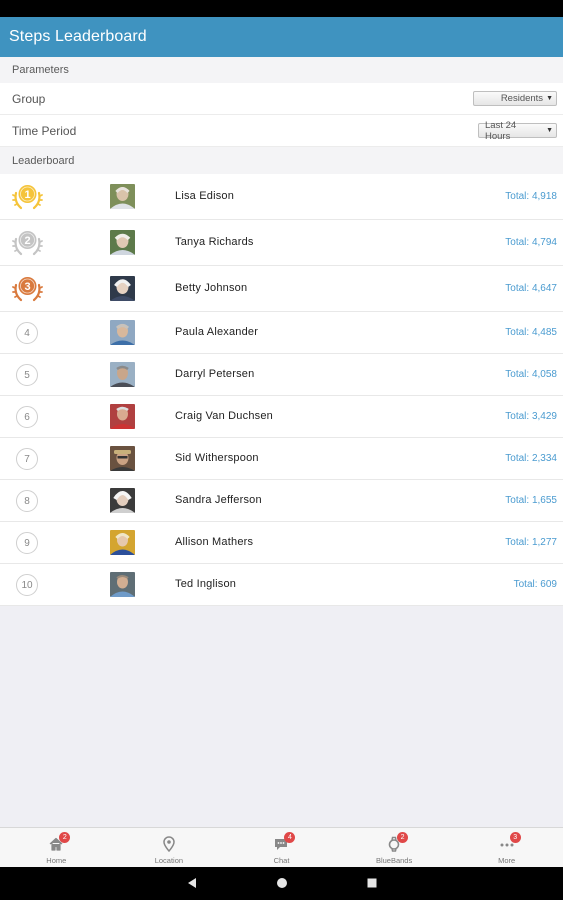 The height and width of the screenshot is (900, 563). Describe the element at coordinates (281, 243) in the screenshot. I see `leaderboard-row: 2 Tanya Richards Total: 4,794` at that location.